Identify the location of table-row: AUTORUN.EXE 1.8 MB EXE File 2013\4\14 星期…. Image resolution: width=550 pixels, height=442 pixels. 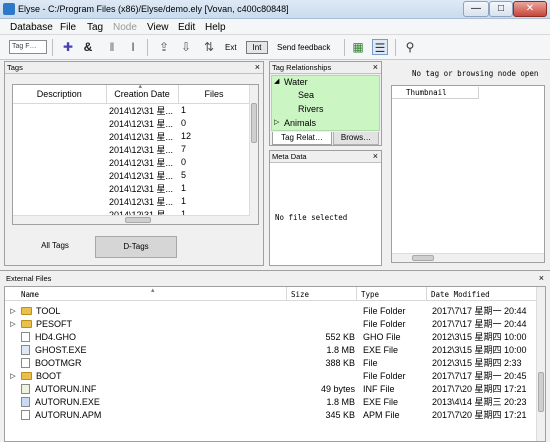
(271, 401).